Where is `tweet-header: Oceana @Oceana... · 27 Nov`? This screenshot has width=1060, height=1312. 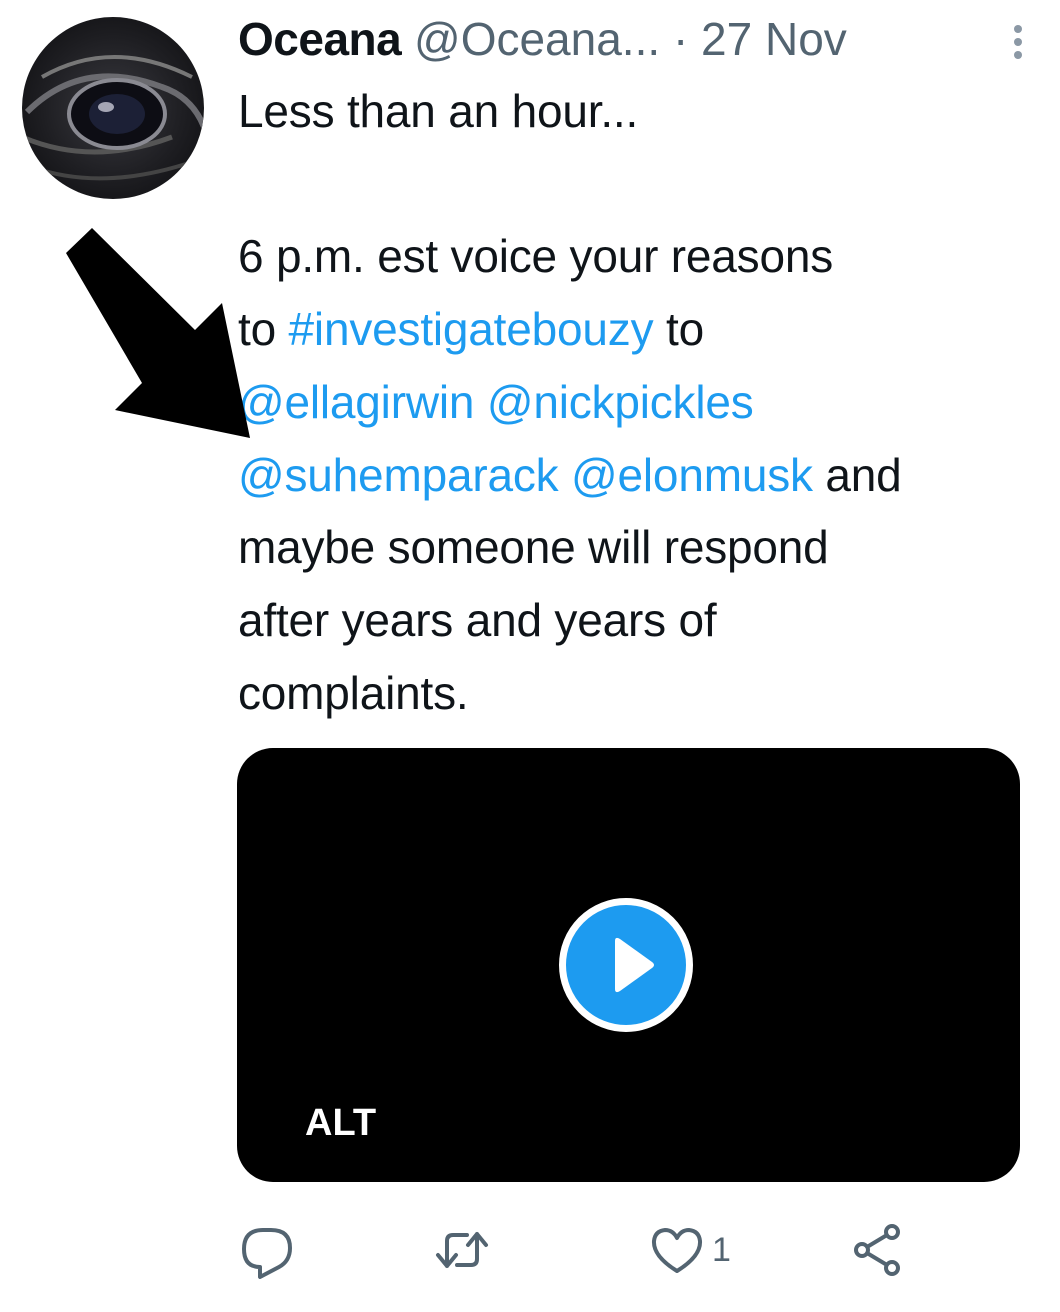
tweet-header: Oceana @Oceana... · 27 Nov is located at coordinates (639, 39).